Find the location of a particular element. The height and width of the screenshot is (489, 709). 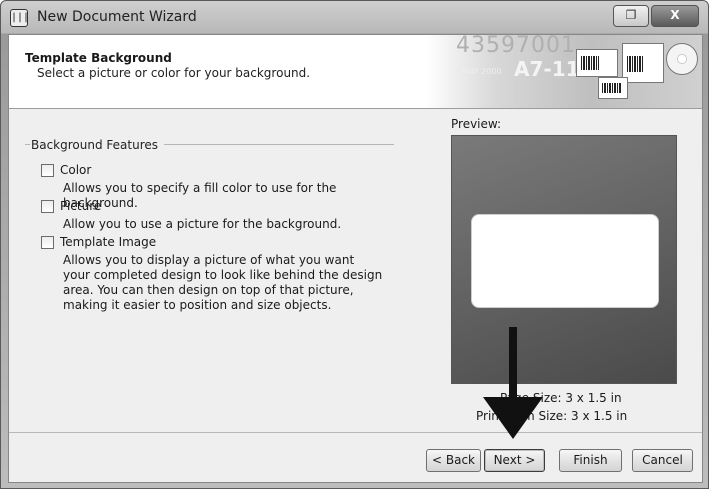

template-image-checkbox is located at coordinates (47, 242).